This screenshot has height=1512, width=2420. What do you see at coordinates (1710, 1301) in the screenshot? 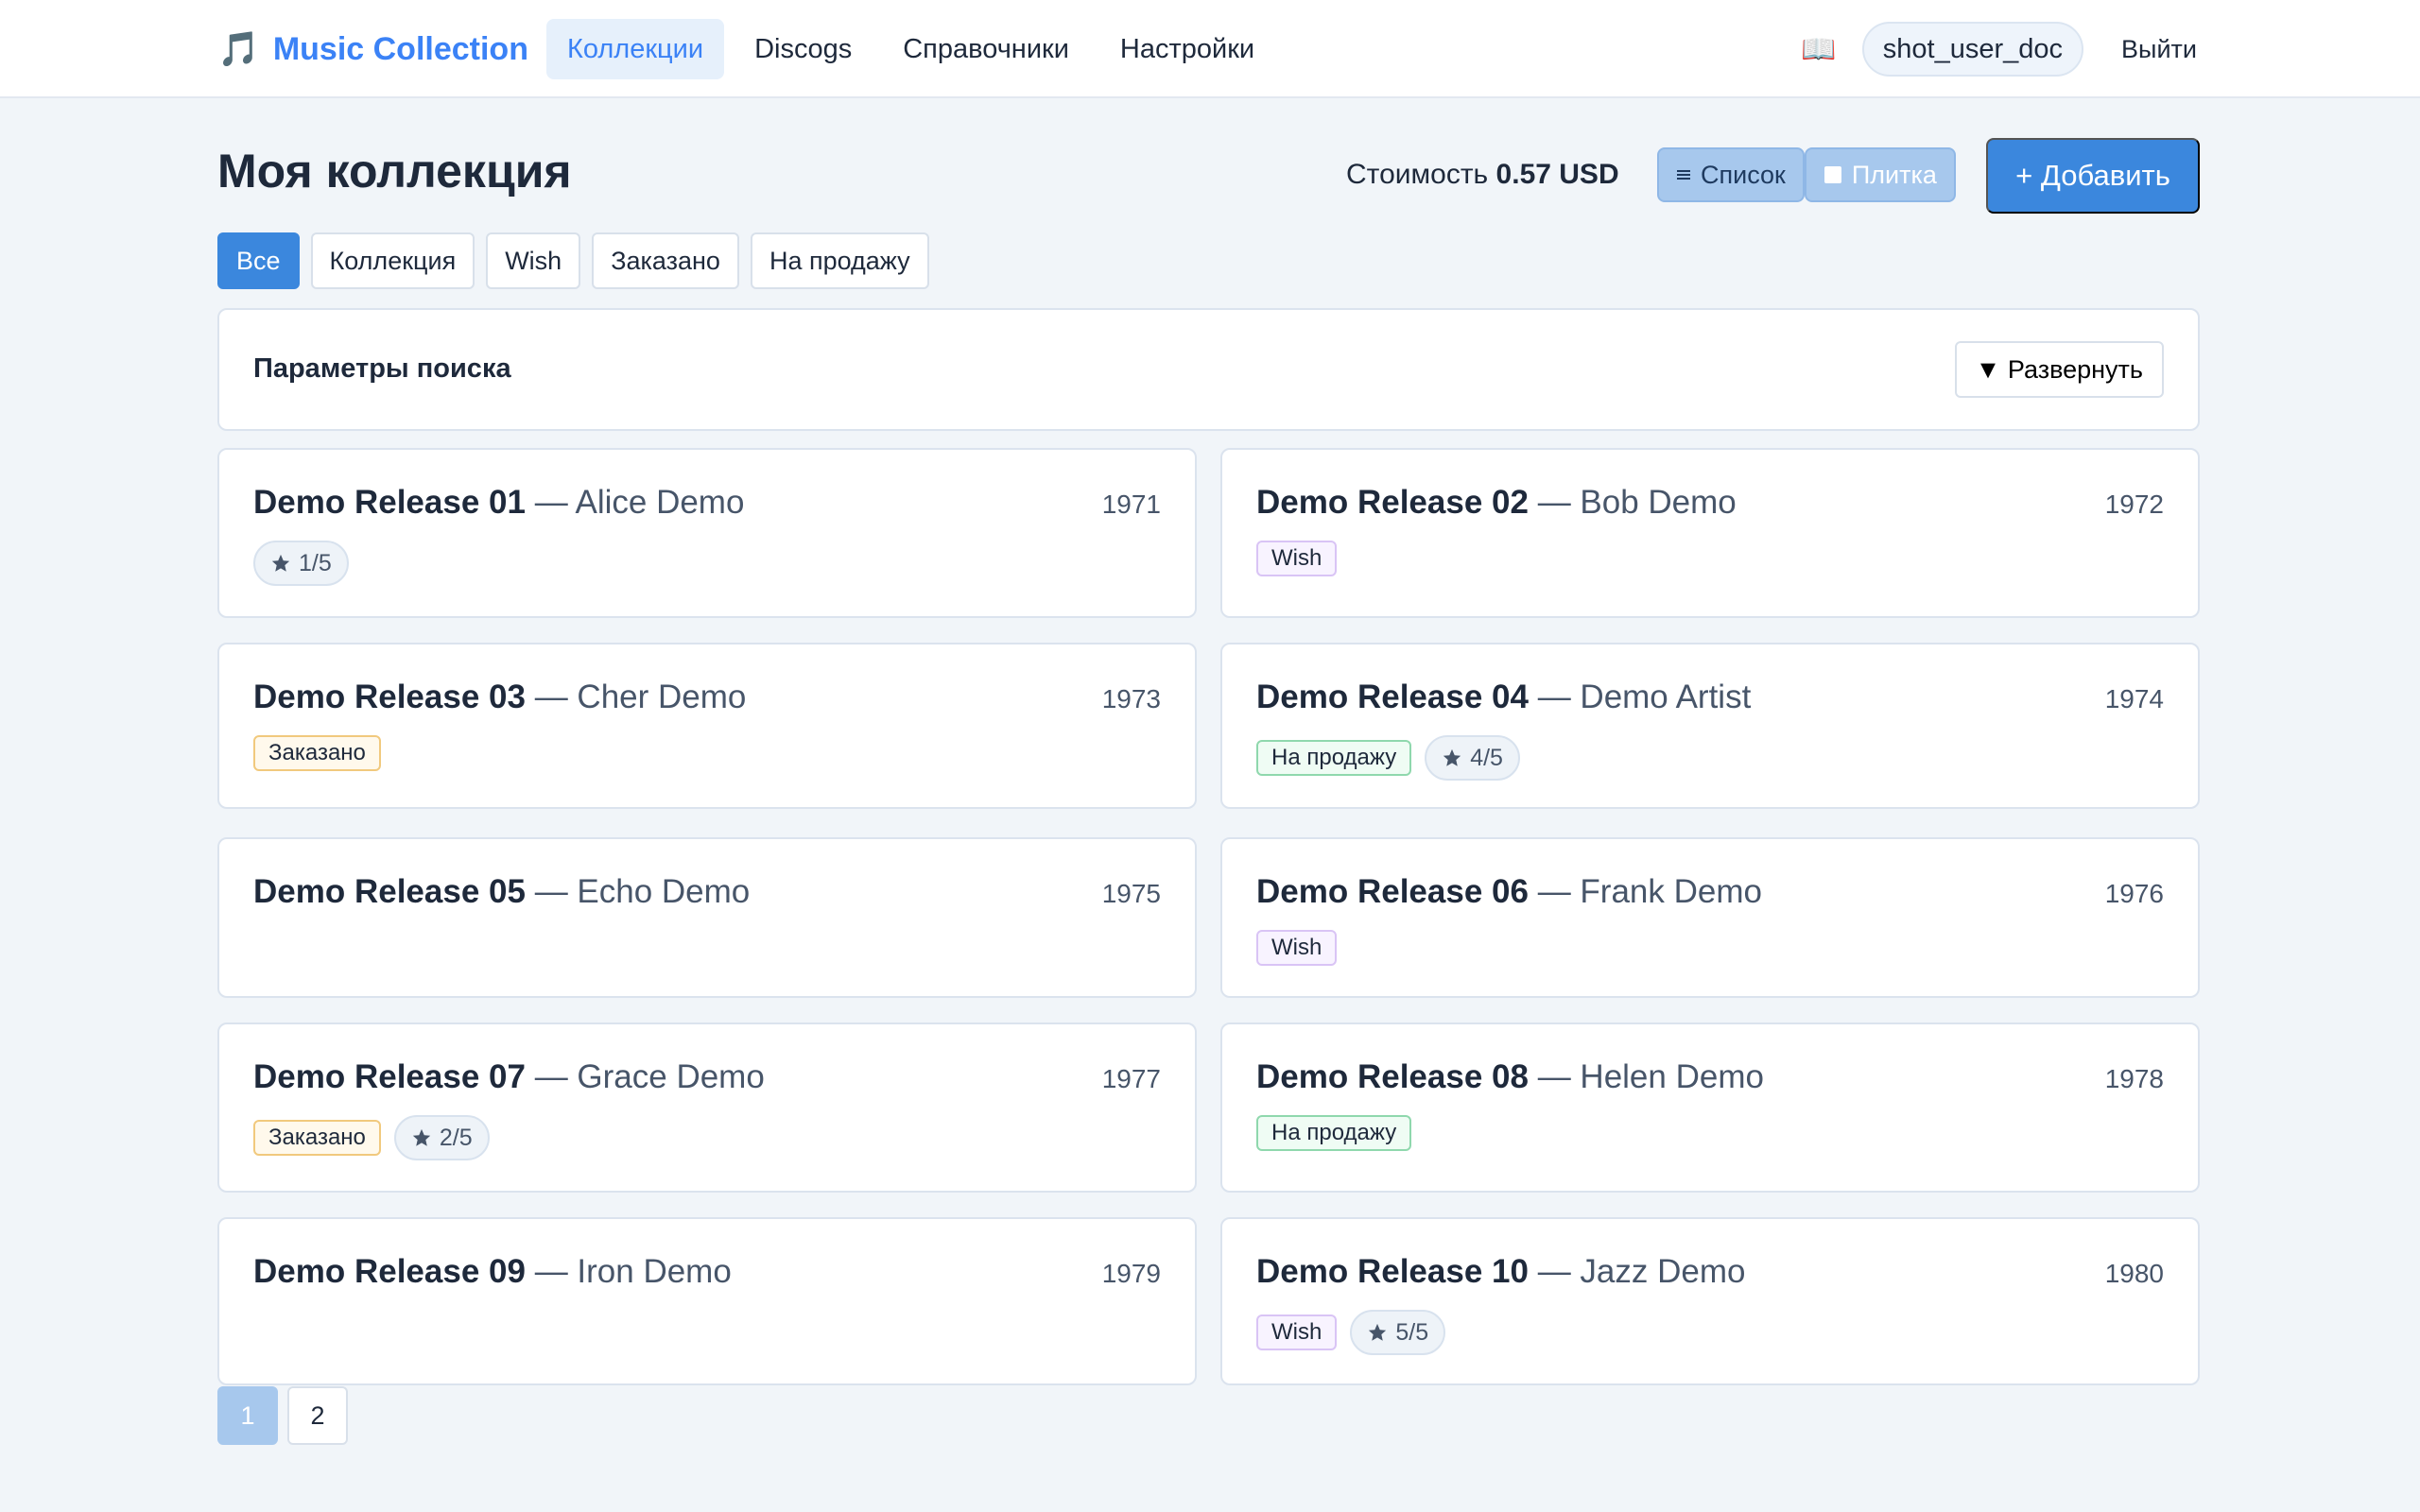
I see `release-card: Demo Release 10 — Jazz Demo 1980 Wish 5/5` at bounding box center [1710, 1301].